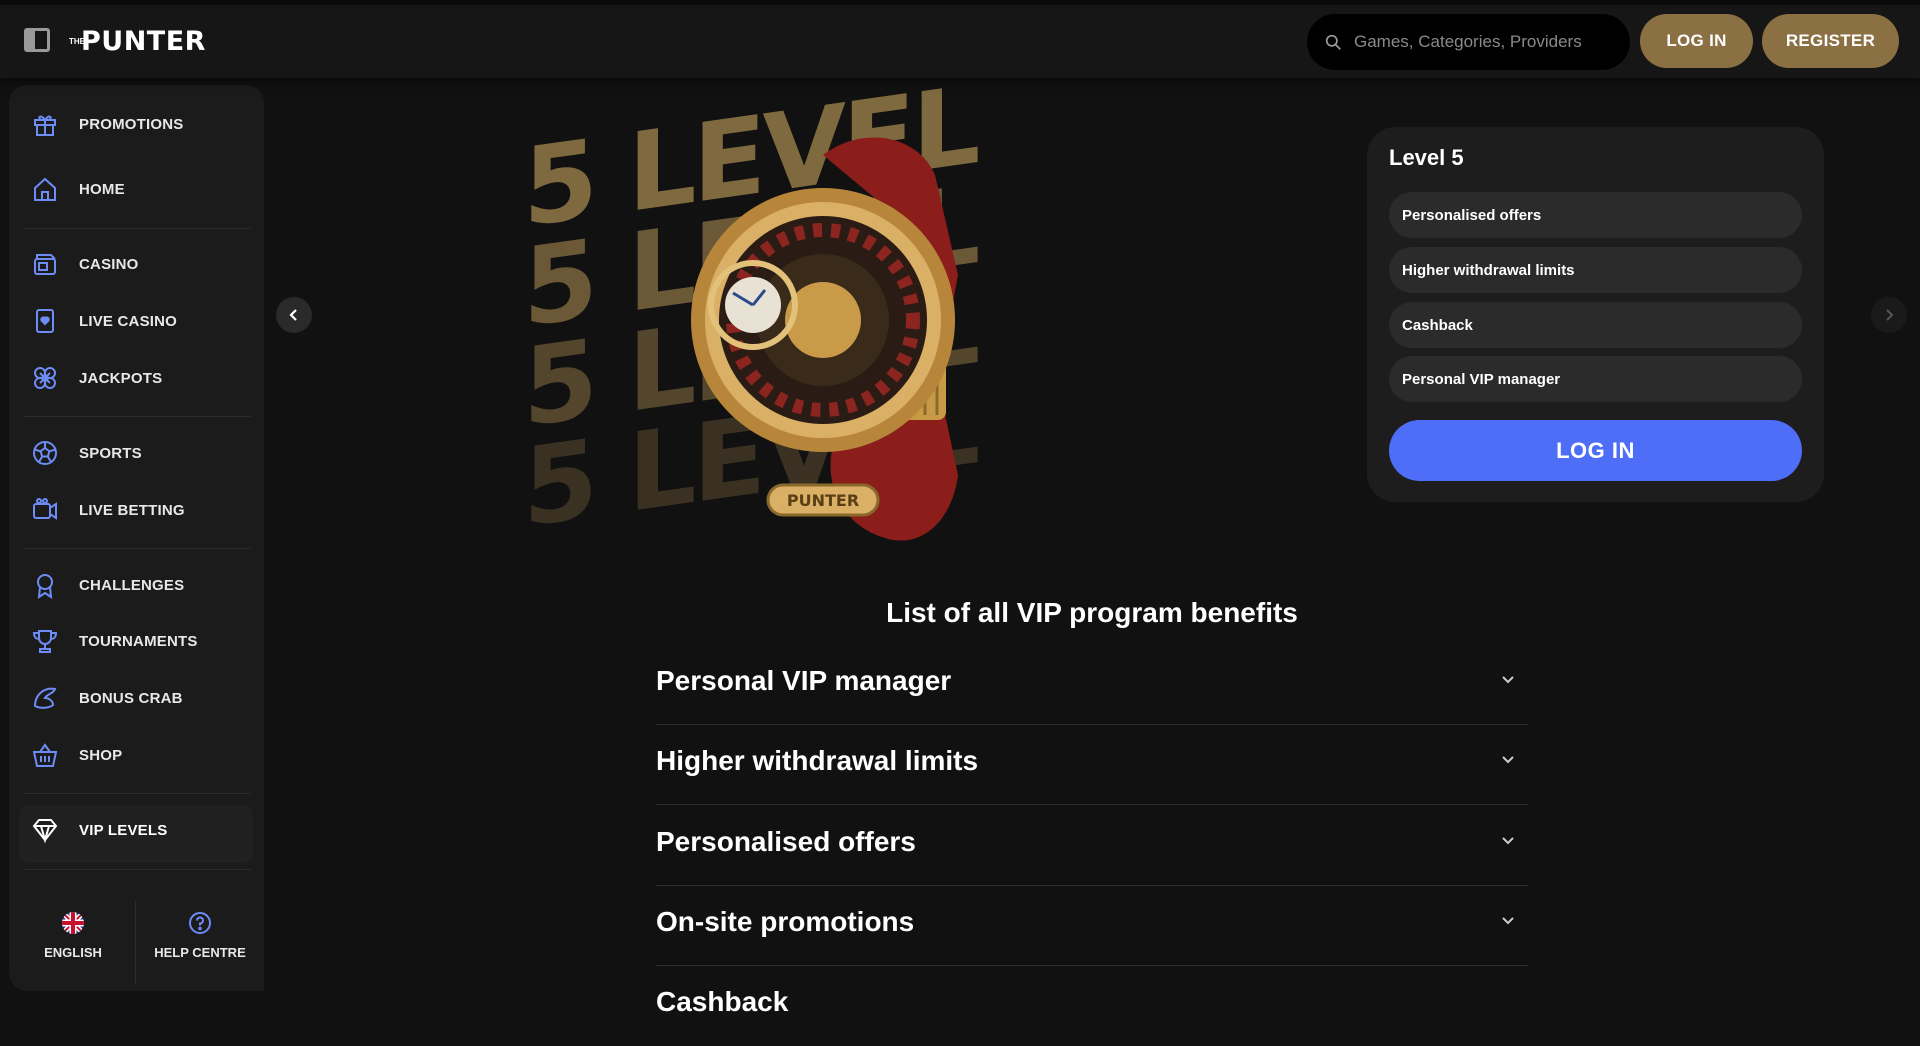 This screenshot has width=1920, height=1046. What do you see at coordinates (45, 321) in the screenshot?
I see `card-icon` at bounding box center [45, 321].